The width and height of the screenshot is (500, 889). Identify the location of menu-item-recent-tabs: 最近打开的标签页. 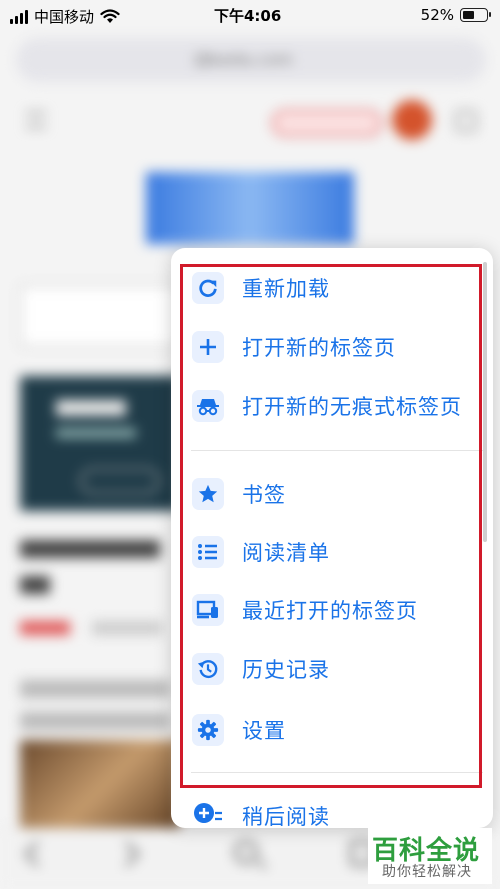
(326, 610).